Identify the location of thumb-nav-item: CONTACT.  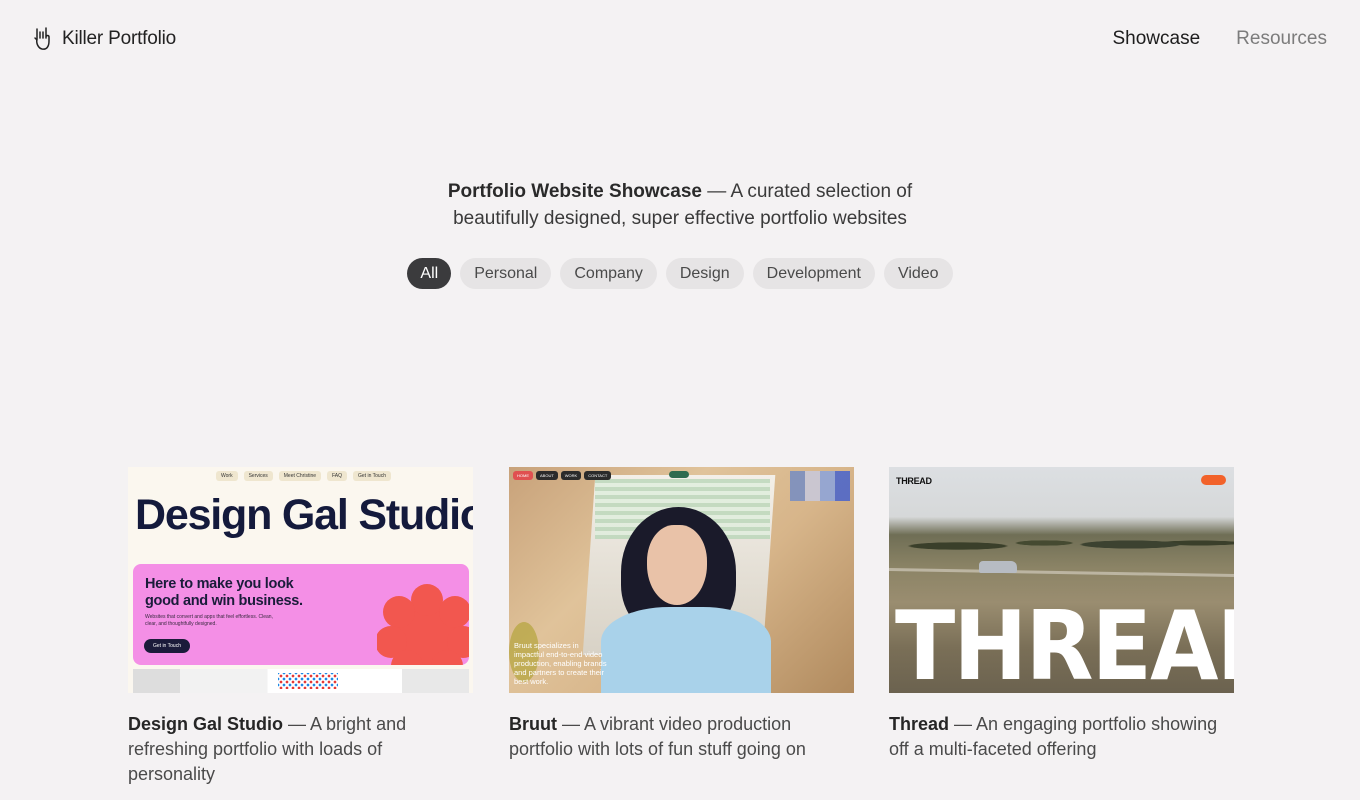
(598, 475).